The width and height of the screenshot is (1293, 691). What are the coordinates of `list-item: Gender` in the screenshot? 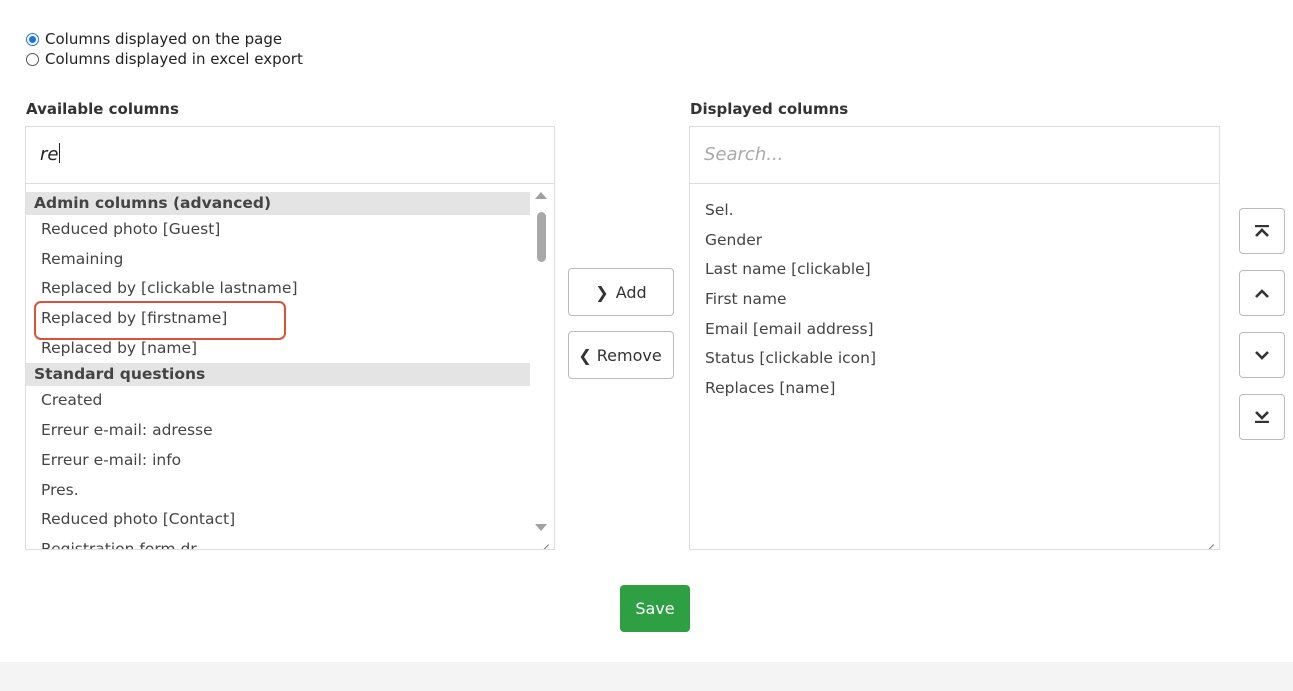 It's located at (790, 241).